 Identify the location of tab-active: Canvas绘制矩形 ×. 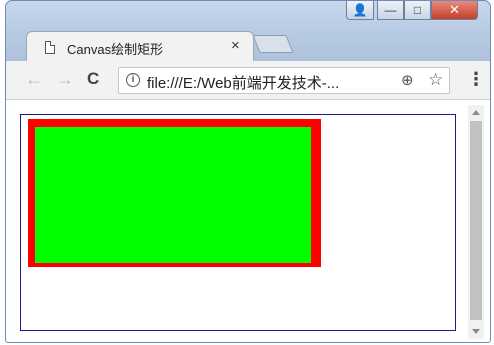
(140, 46).